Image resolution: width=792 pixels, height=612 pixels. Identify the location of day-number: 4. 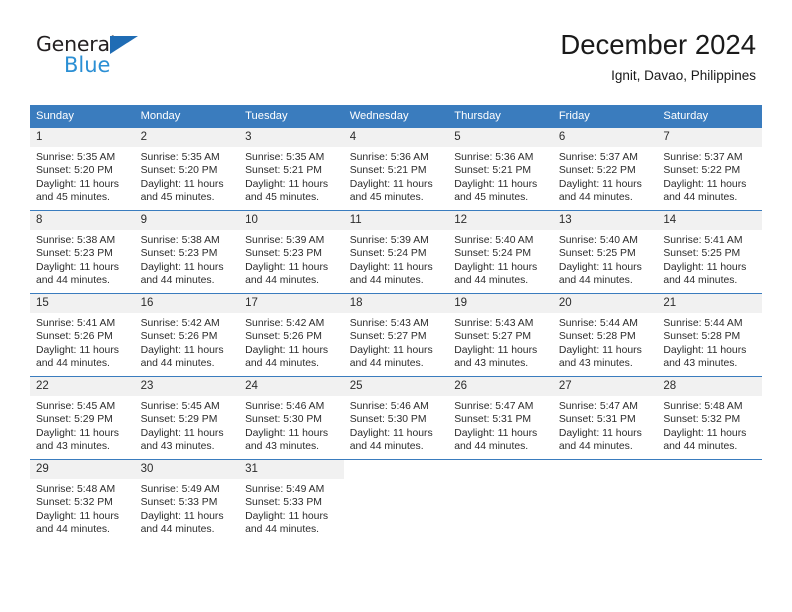
(396, 137).